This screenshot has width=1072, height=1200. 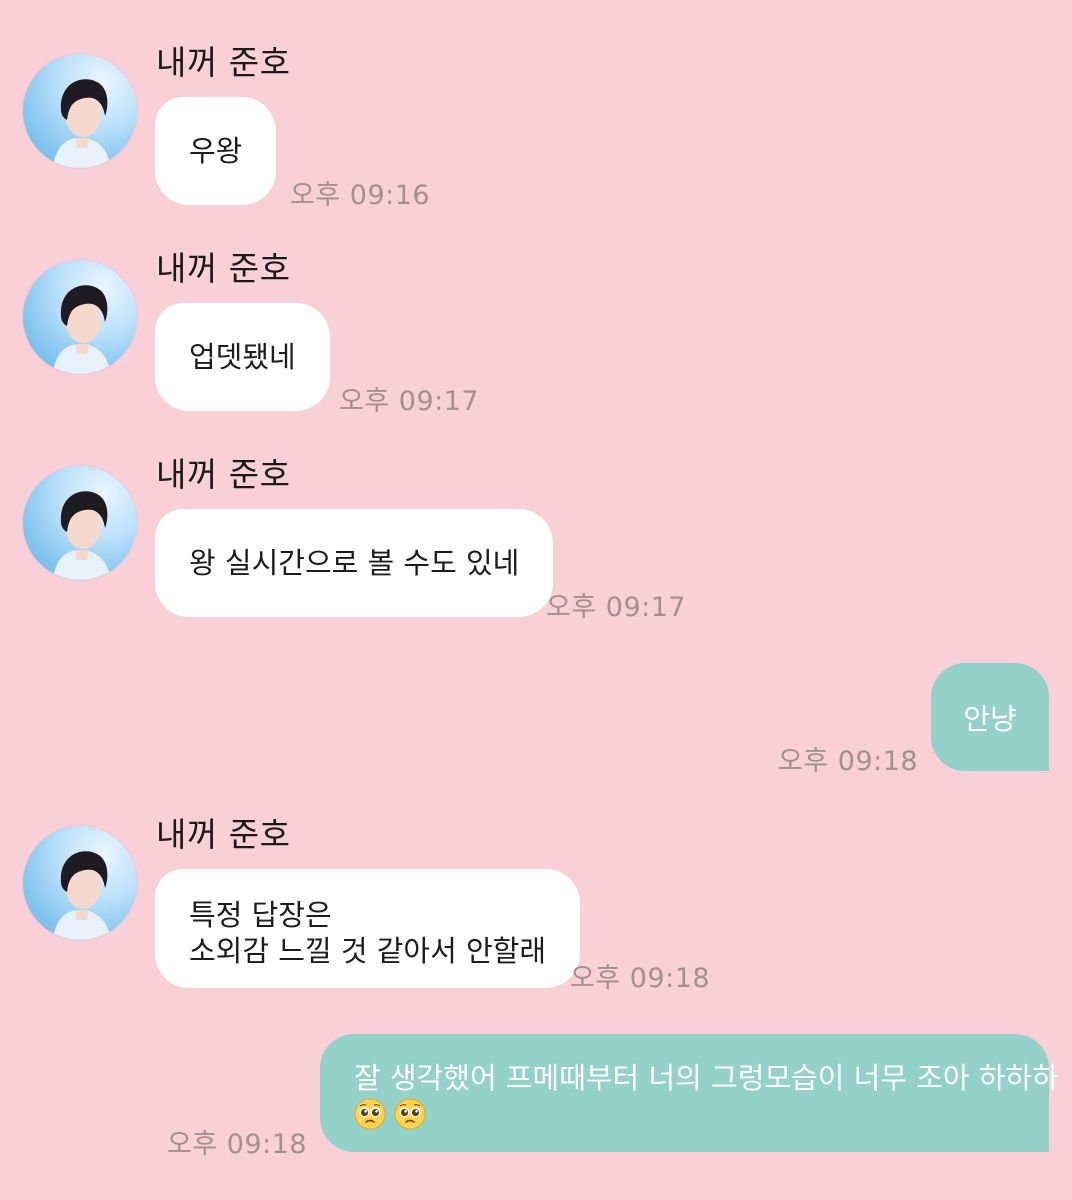 I want to click on message-bubble: 업뎃됐네, so click(x=242, y=357).